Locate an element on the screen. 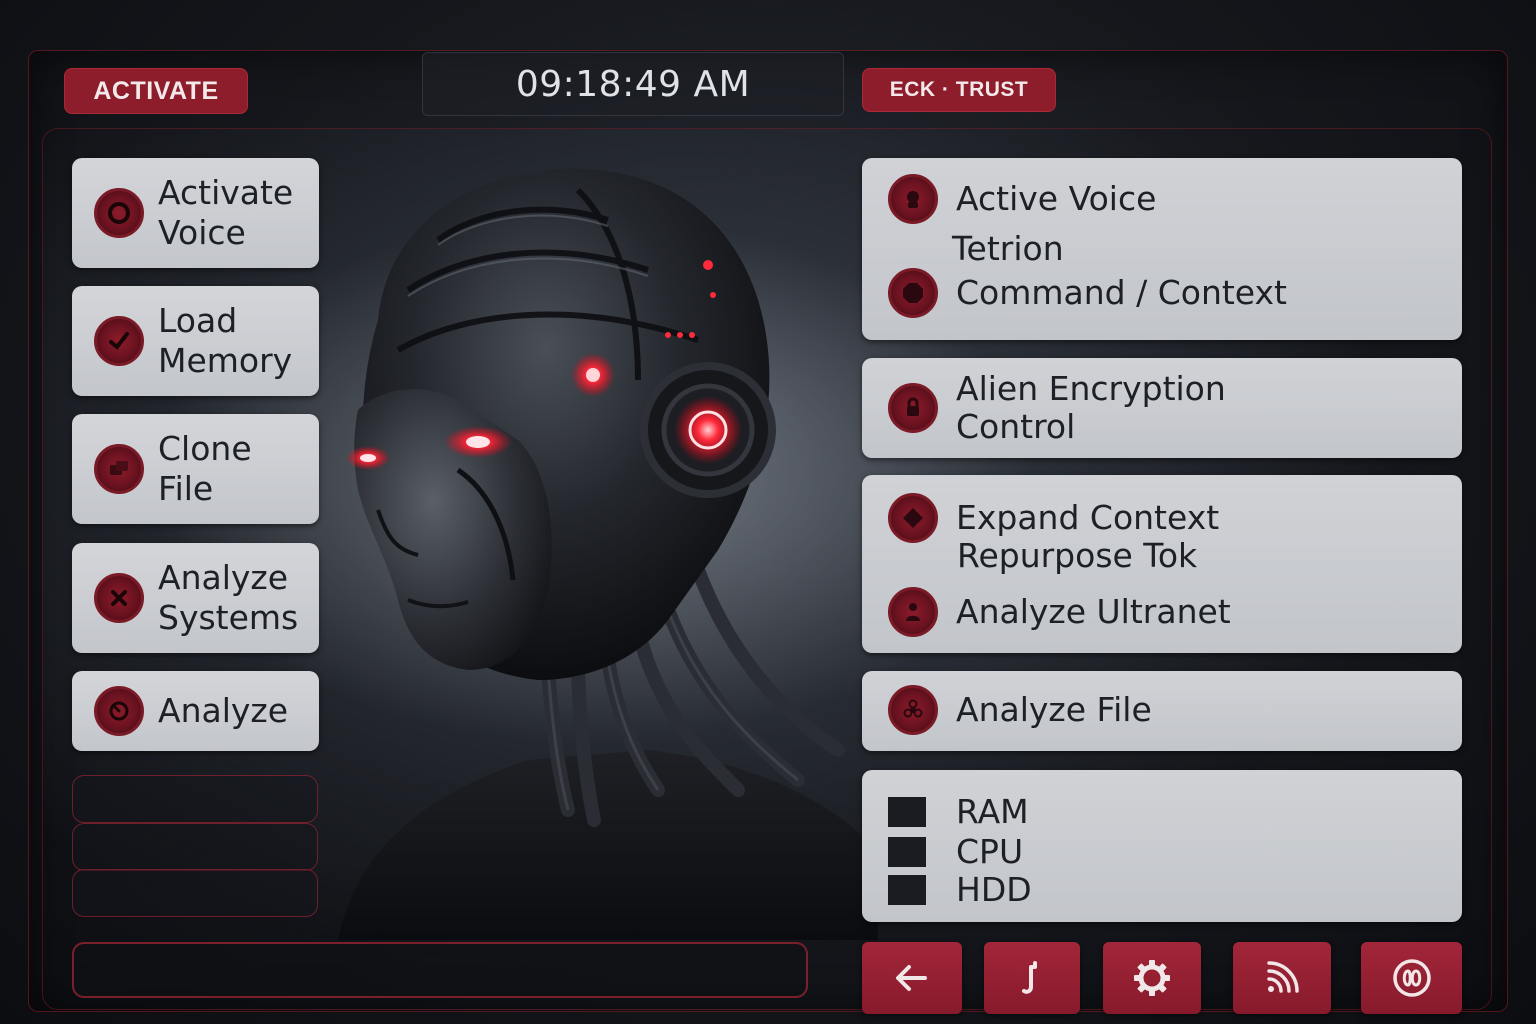  analyze-systems-label: Analyze Systems is located at coordinates (228, 597).